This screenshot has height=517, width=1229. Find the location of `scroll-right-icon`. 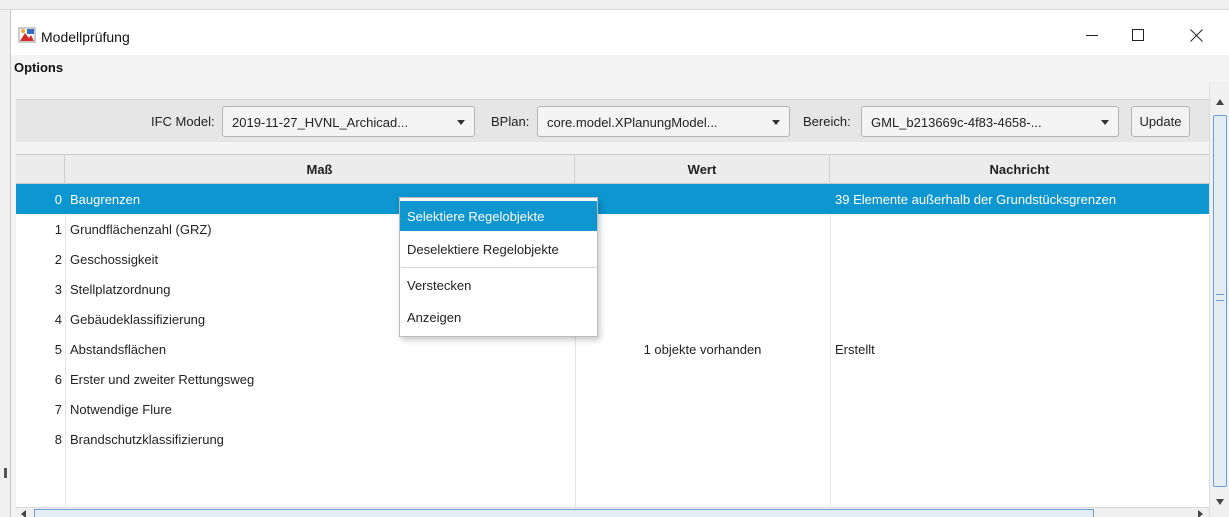

scroll-right-icon is located at coordinates (1200, 513).